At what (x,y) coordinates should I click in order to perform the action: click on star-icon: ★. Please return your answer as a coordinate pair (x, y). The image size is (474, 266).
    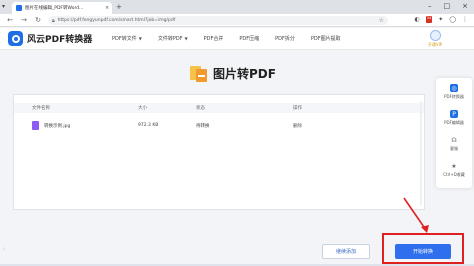
    Looking at the image, I should click on (454, 166).